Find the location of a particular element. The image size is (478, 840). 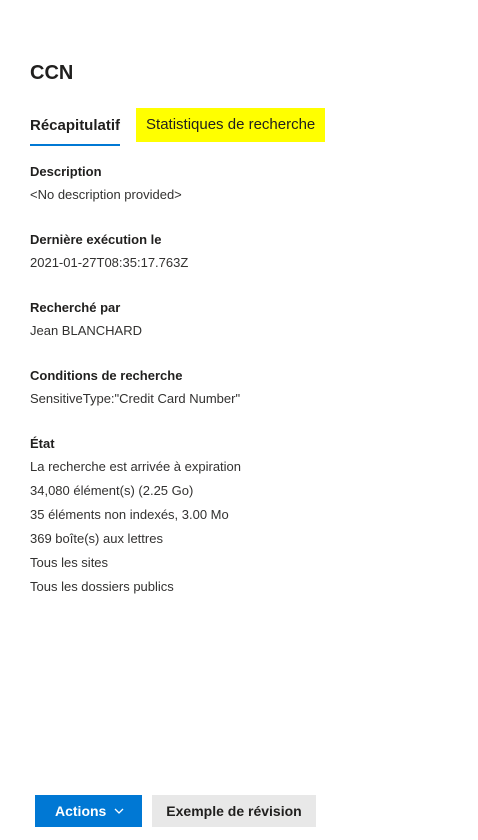

search-conditions-label: Conditions de recherche is located at coordinates (106, 375).